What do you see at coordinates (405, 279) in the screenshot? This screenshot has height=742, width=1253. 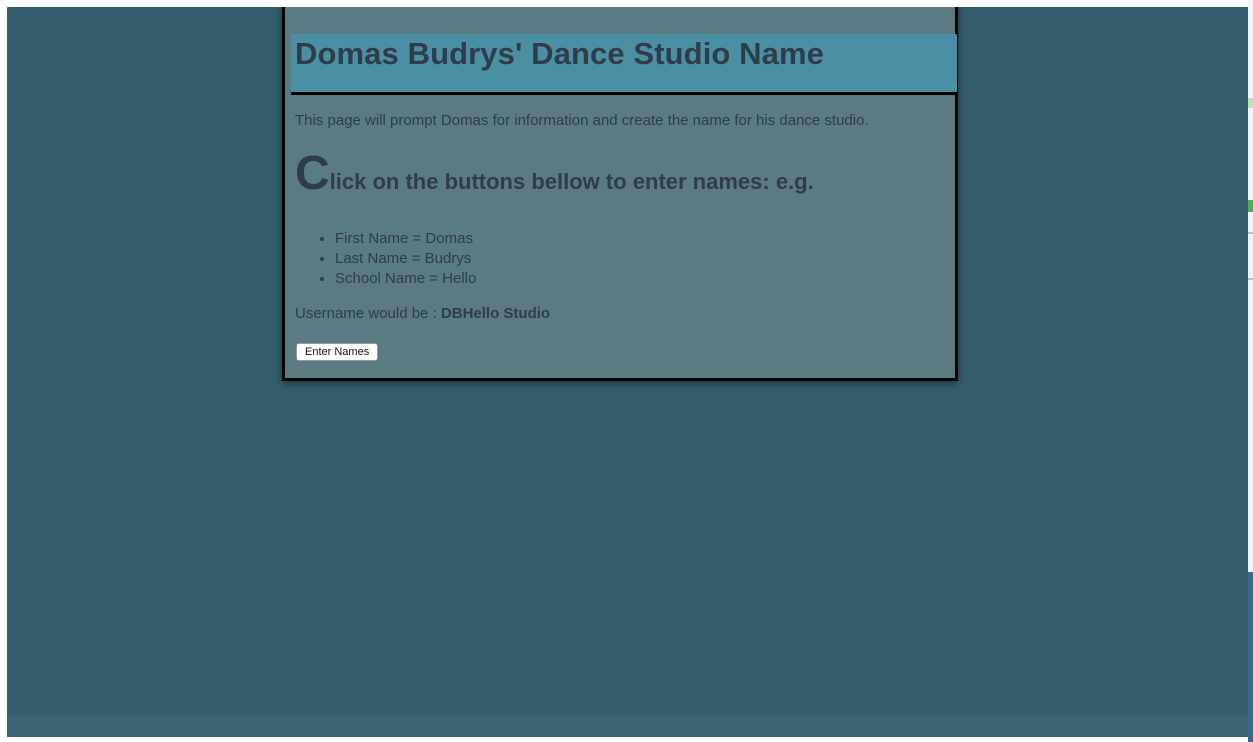 I see `list-item: School Name = Hello` at bounding box center [405, 279].